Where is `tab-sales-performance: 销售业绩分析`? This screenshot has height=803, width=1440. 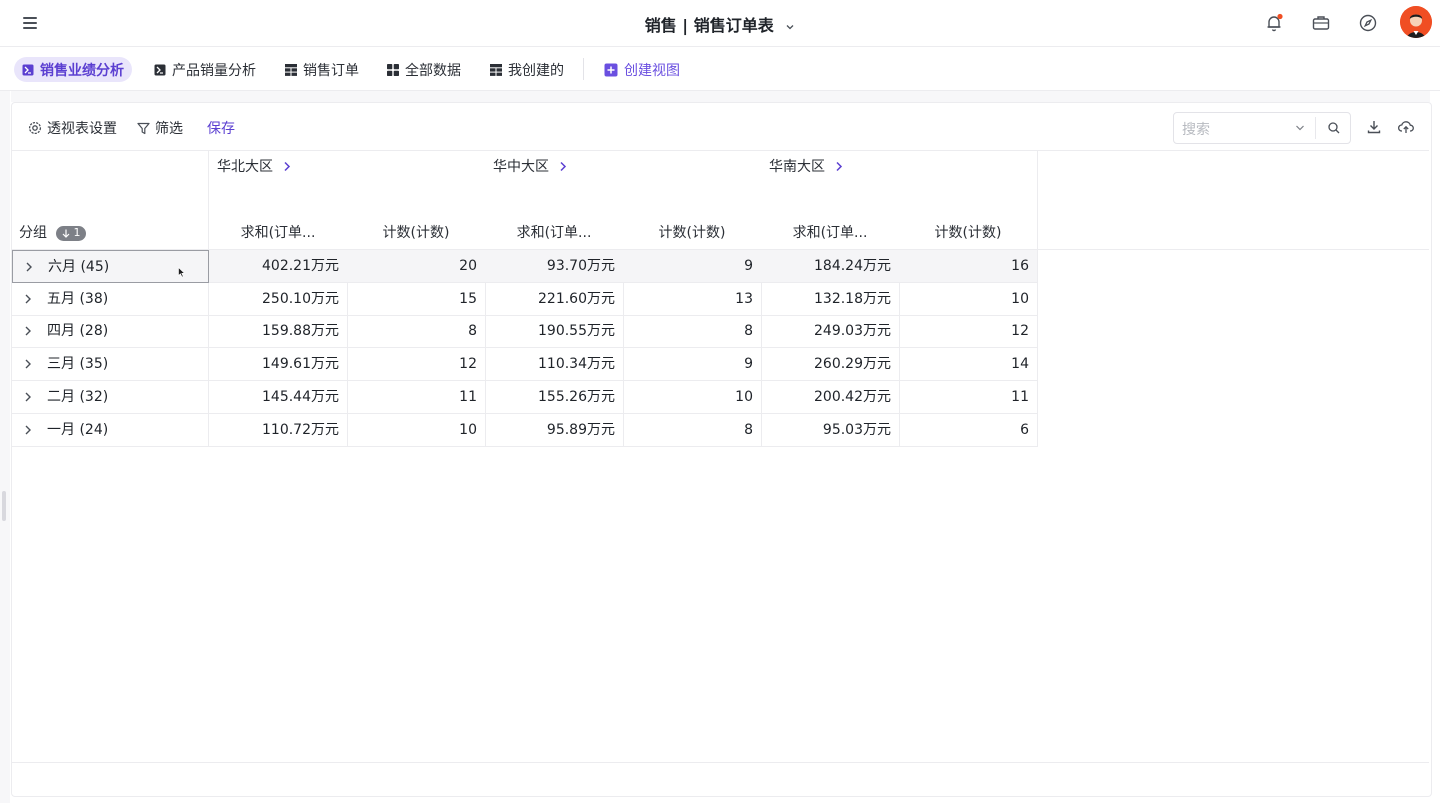 tab-sales-performance: 销售业绩分析 is located at coordinates (73, 69).